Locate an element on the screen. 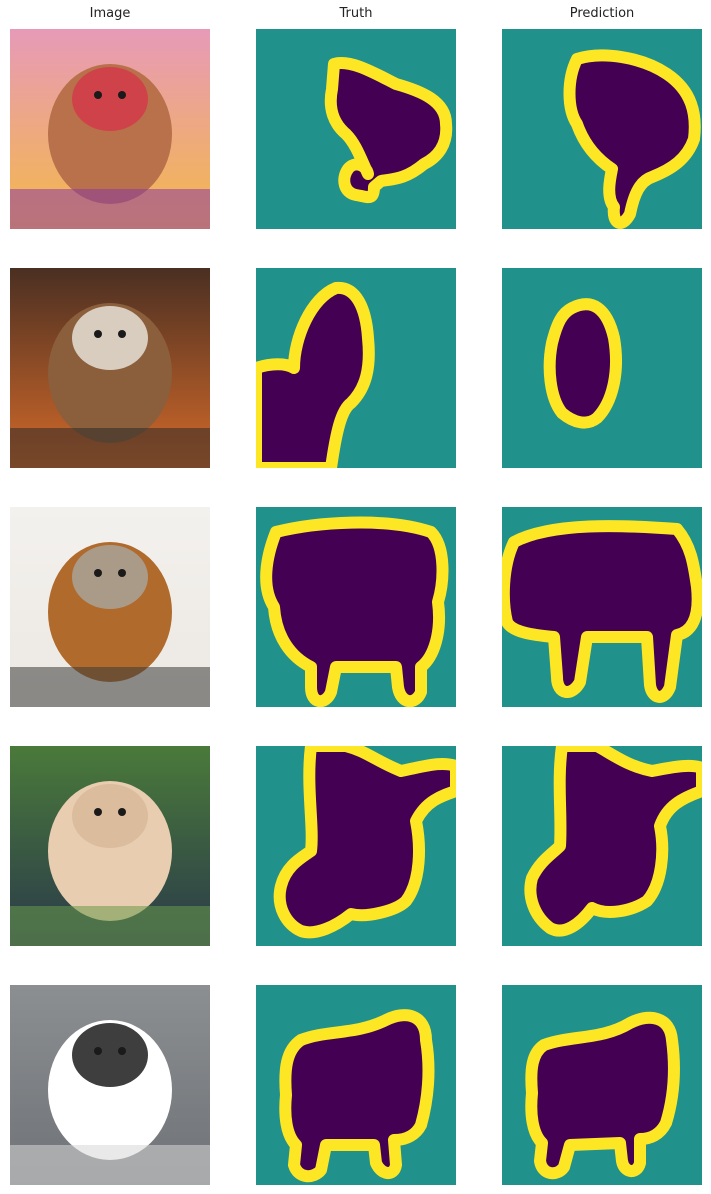  header-truth: Truth is located at coordinates (356, 13).